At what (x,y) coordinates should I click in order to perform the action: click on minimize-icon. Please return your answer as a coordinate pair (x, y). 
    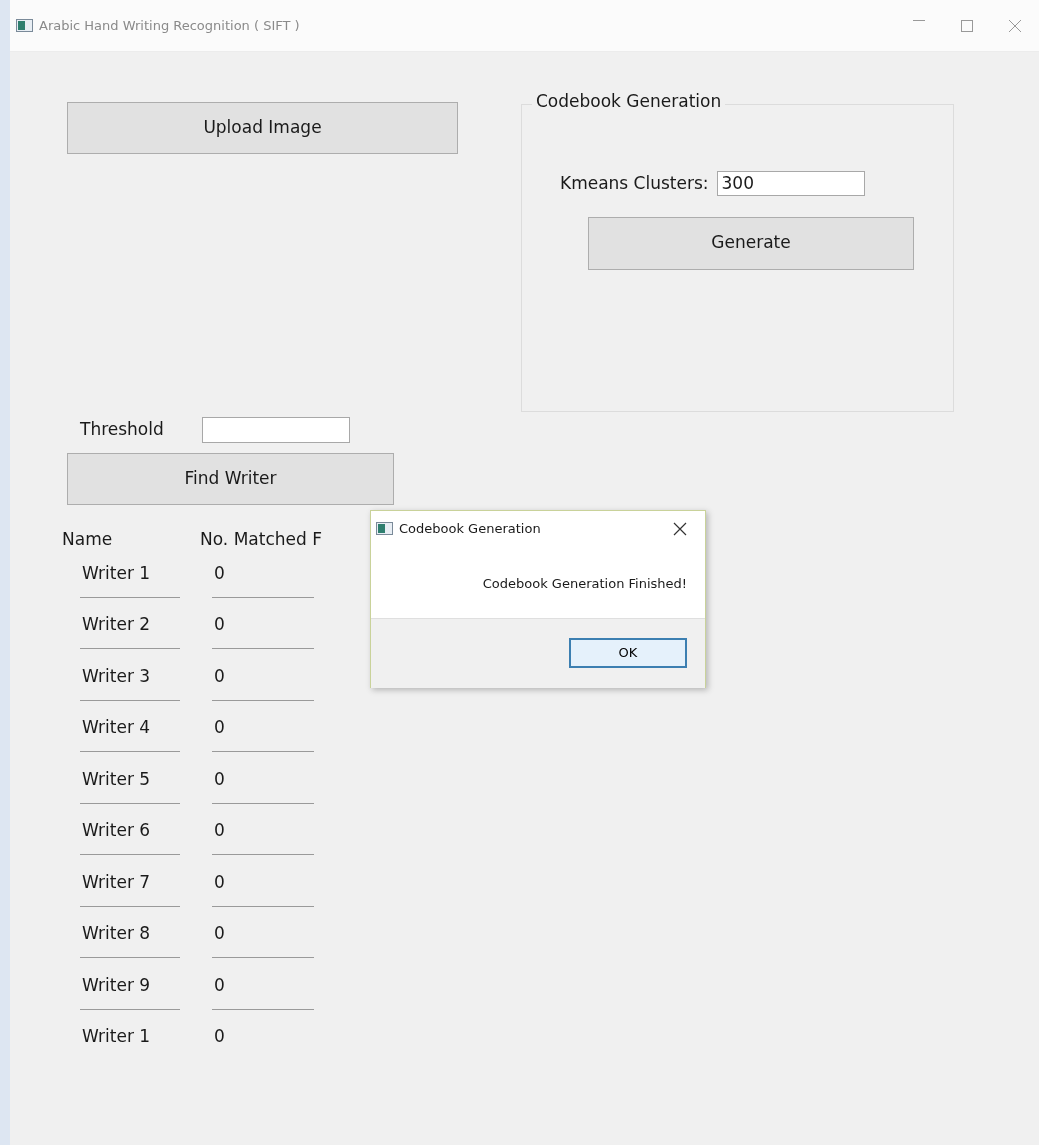
    Looking at the image, I should click on (919, 20).